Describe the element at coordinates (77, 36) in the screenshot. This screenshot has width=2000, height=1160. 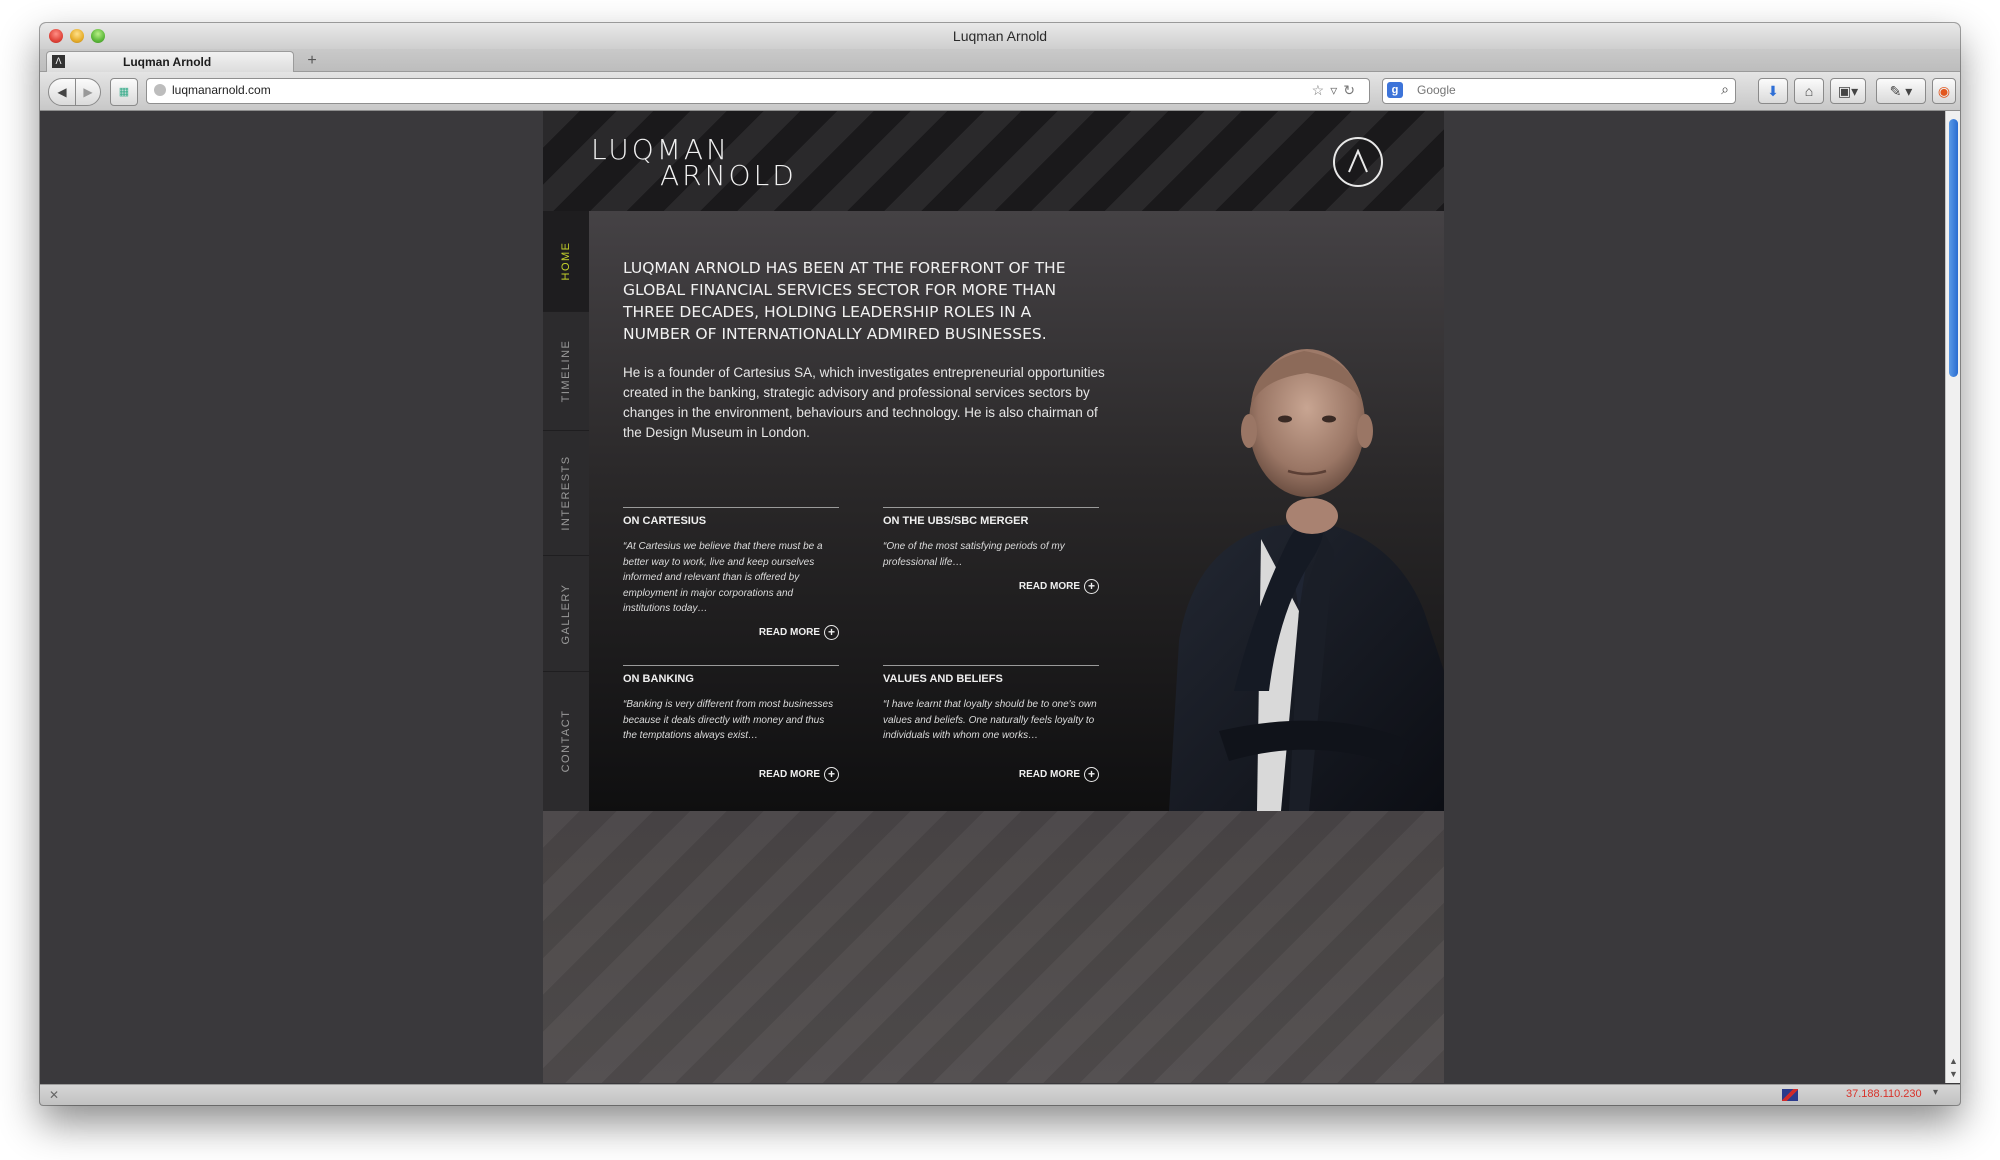
I see `minimize-window-button` at that location.